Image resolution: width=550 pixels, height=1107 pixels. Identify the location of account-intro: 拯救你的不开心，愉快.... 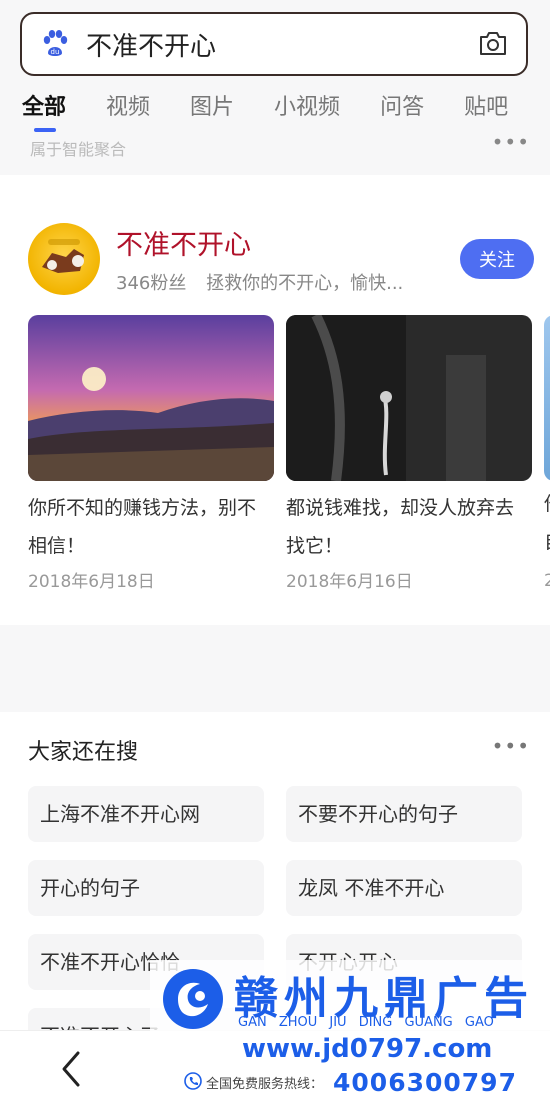
(305, 283).